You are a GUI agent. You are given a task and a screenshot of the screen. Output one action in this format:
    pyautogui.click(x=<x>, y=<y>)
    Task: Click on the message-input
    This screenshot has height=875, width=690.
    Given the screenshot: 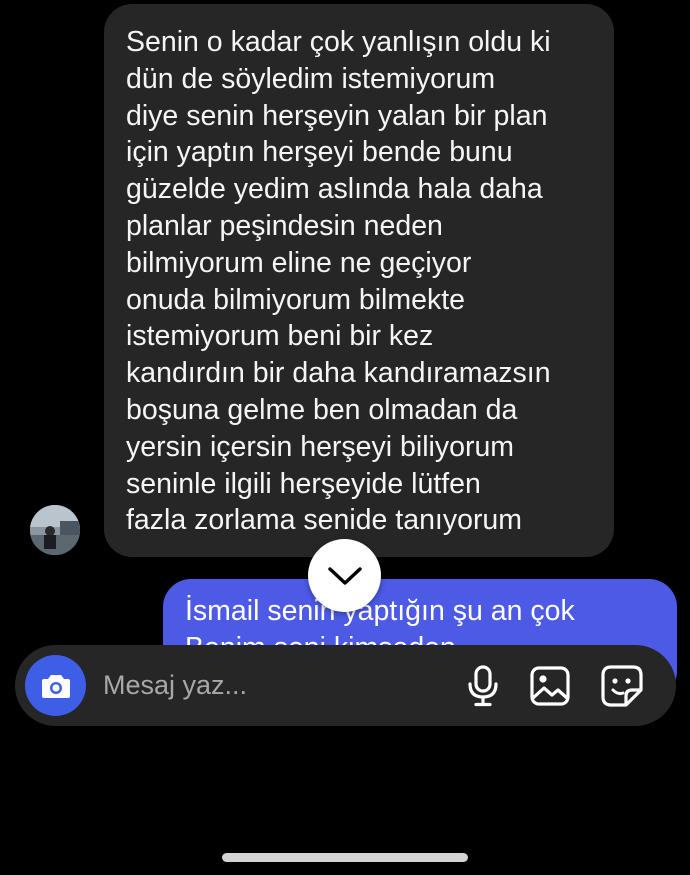 What is the action you would take?
    pyautogui.click(x=263, y=685)
    